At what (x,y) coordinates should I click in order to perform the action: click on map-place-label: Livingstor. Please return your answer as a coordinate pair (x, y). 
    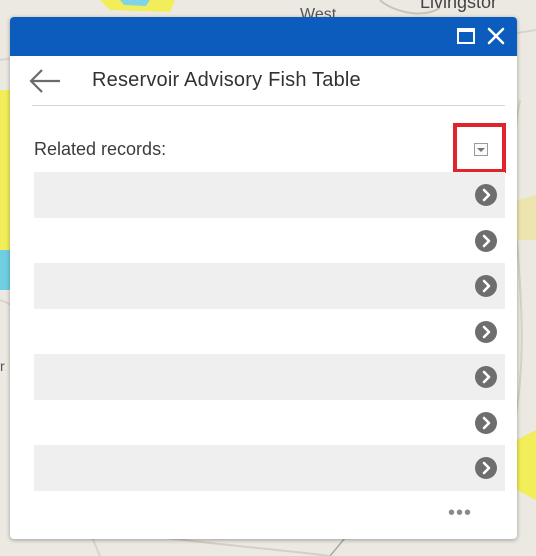
    Looking at the image, I should click on (459, 6).